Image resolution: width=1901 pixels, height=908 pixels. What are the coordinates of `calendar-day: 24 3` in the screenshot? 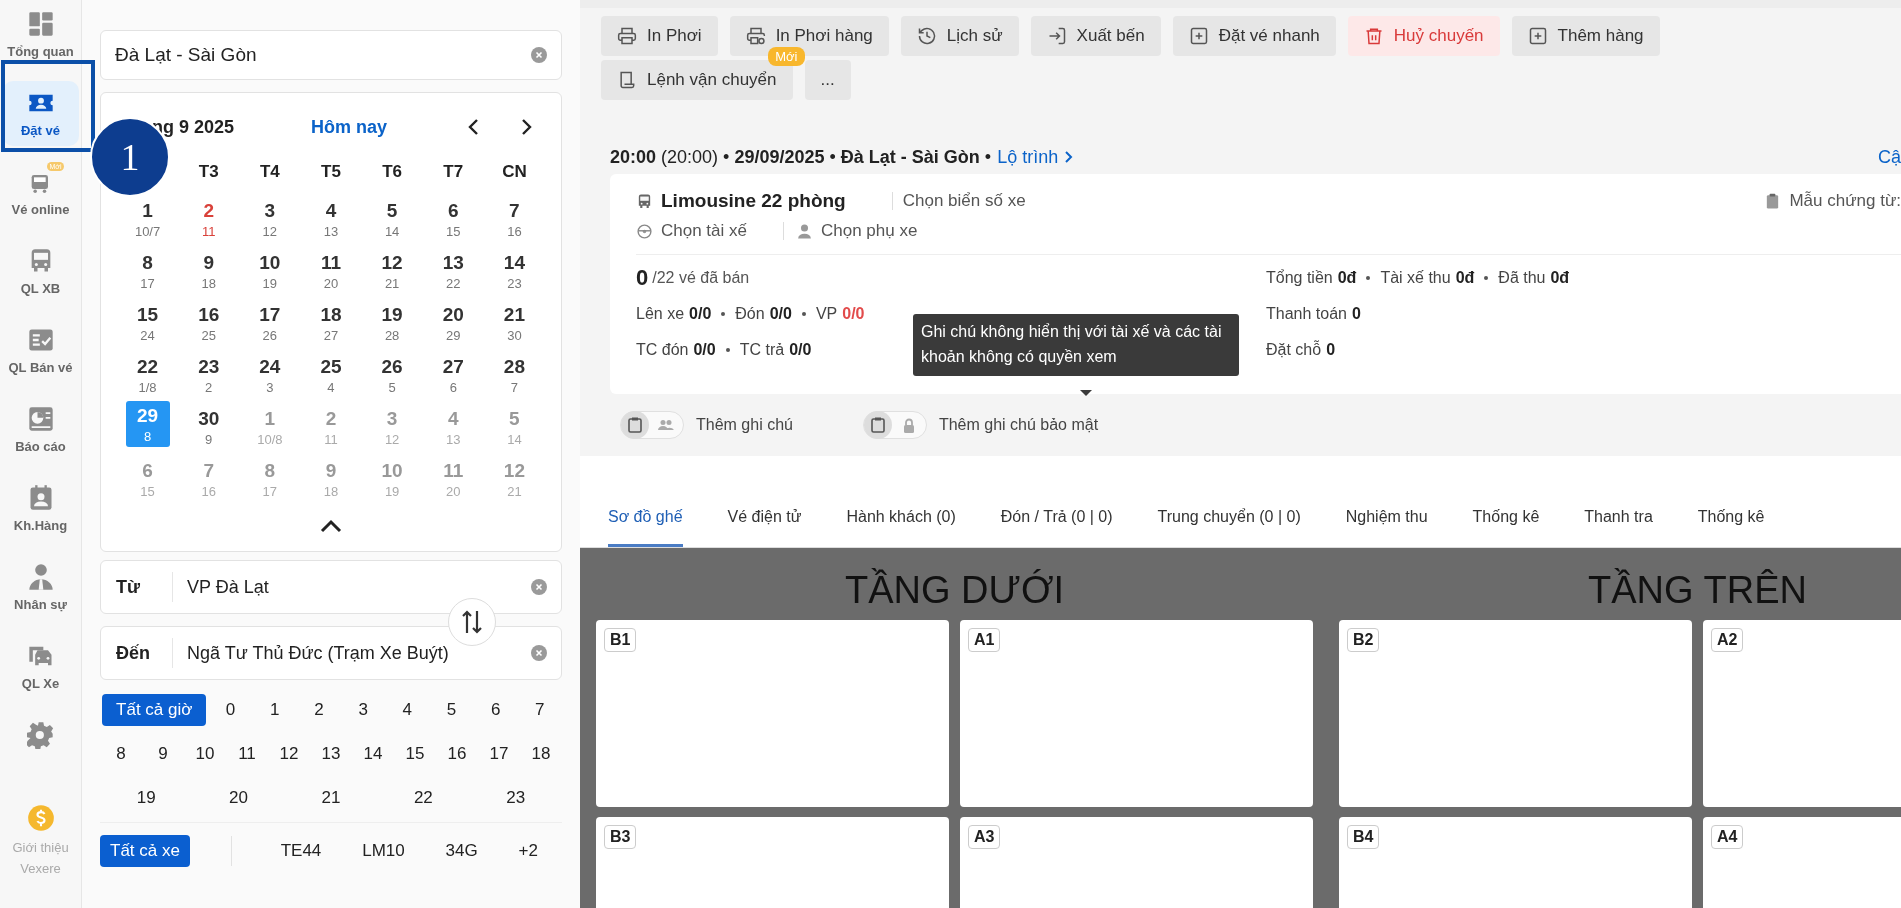 It's located at (269, 375).